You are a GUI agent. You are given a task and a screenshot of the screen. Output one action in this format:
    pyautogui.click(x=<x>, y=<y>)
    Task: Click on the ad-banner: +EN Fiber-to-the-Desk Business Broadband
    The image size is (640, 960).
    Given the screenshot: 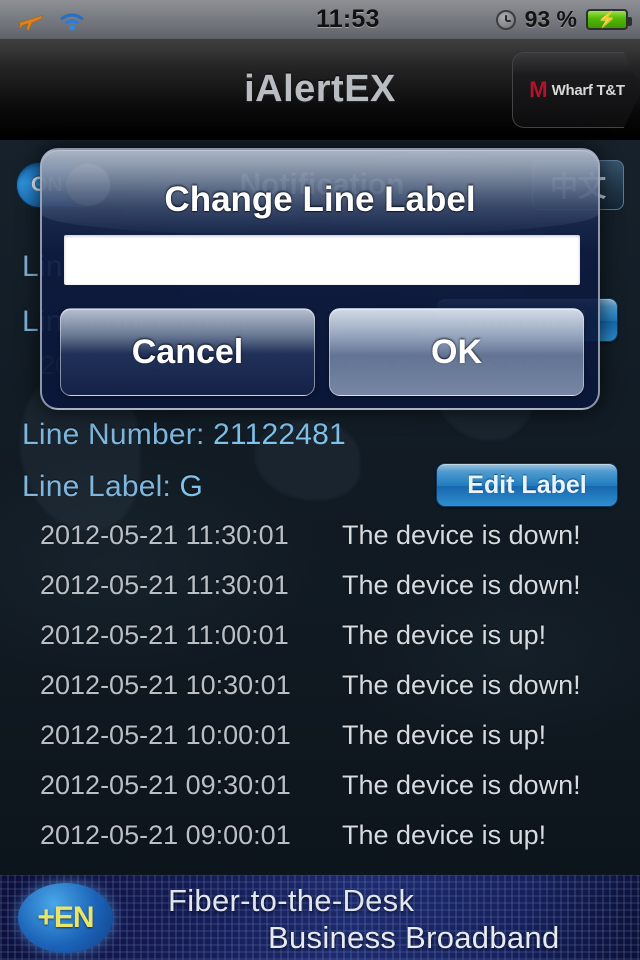 What is the action you would take?
    pyautogui.click(x=320, y=917)
    